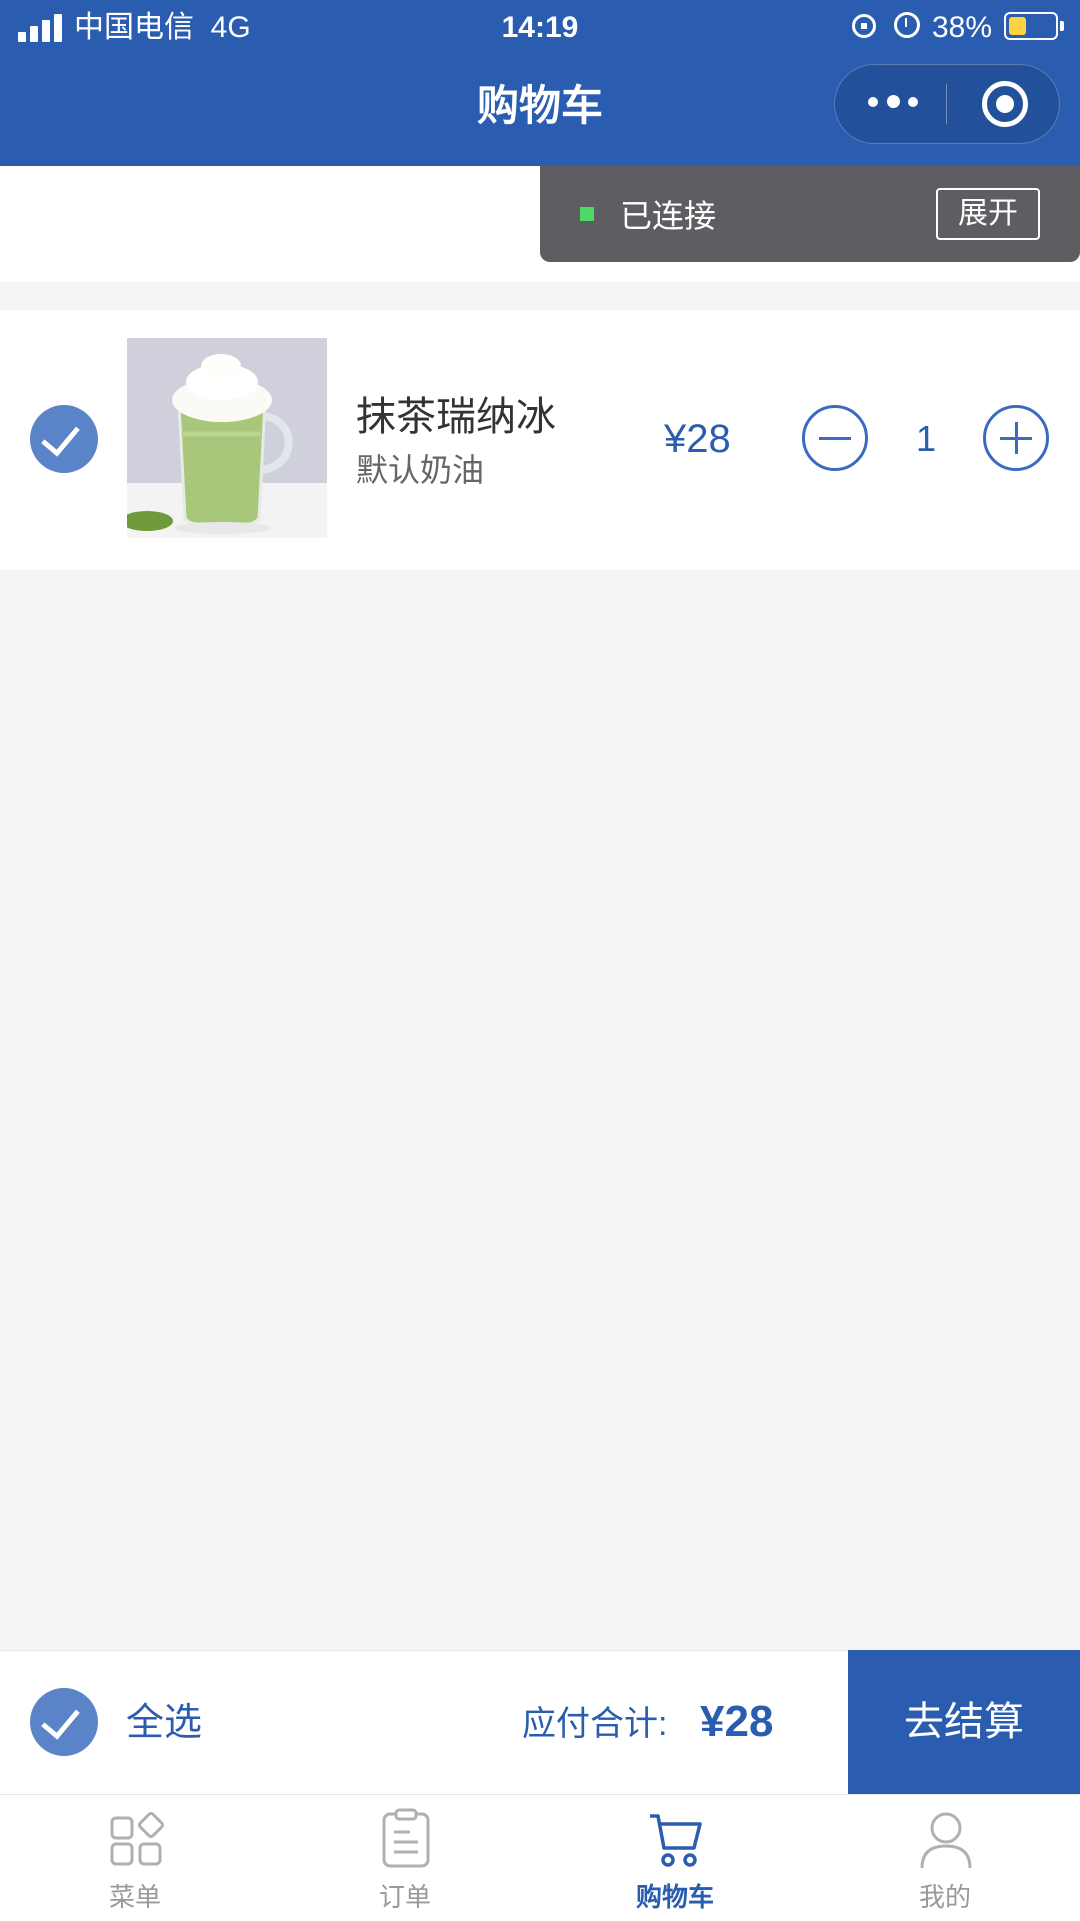 Image resolution: width=1080 pixels, height=1921 pixels. Describe the element at coordinates (737, 1721) in the screenshot. I see `total-amount: ¥28` at that location.